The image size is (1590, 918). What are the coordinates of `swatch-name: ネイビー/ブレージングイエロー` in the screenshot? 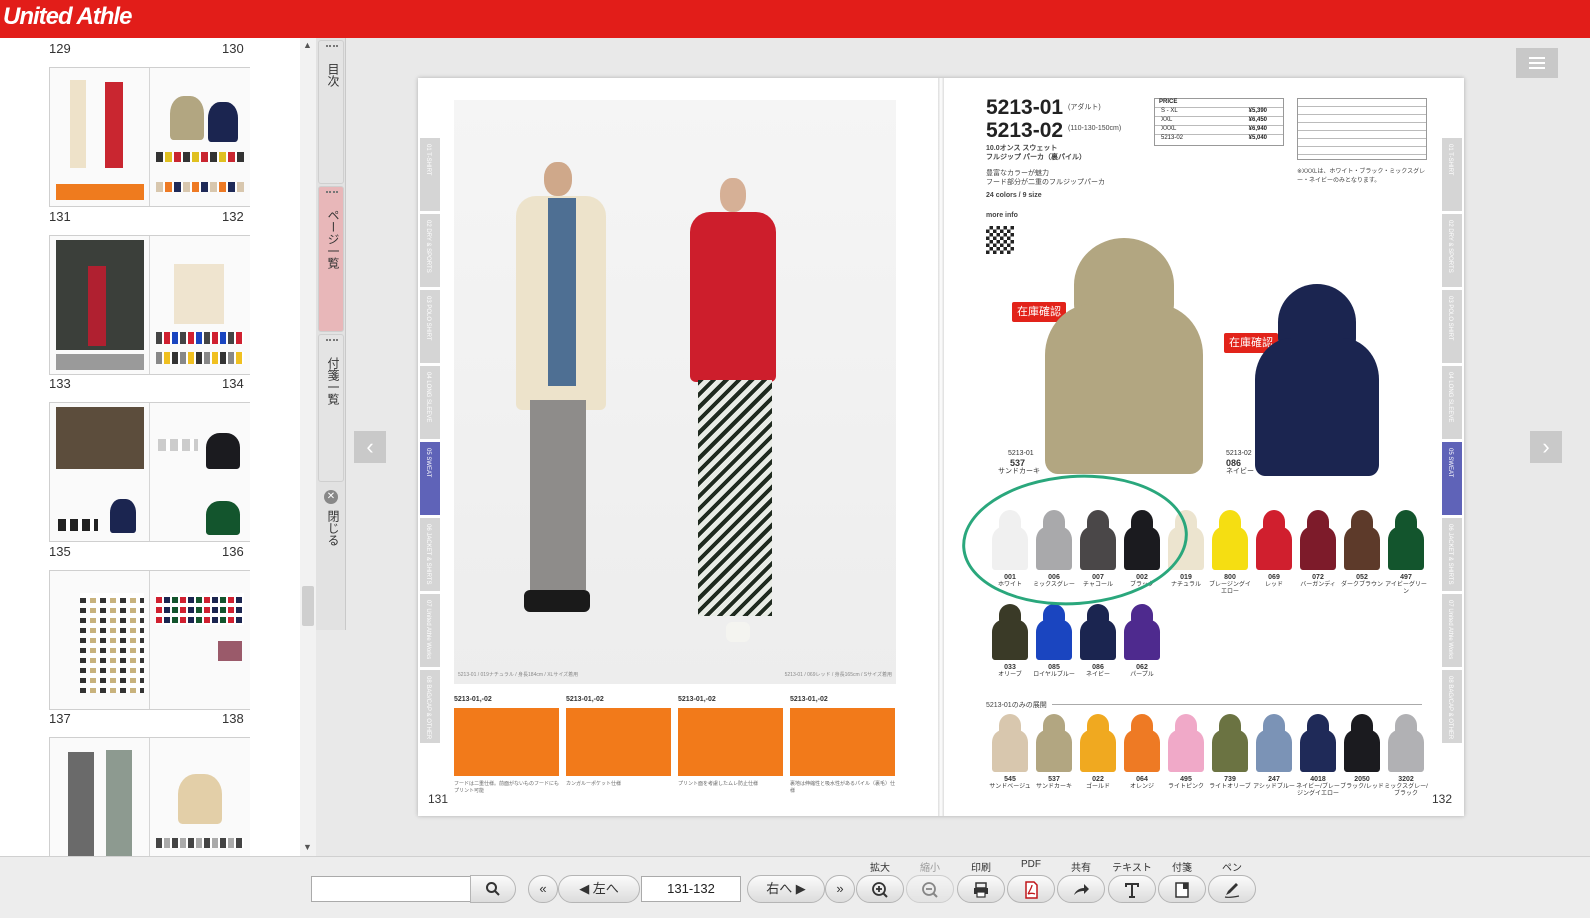 It's located at (1318, 790).